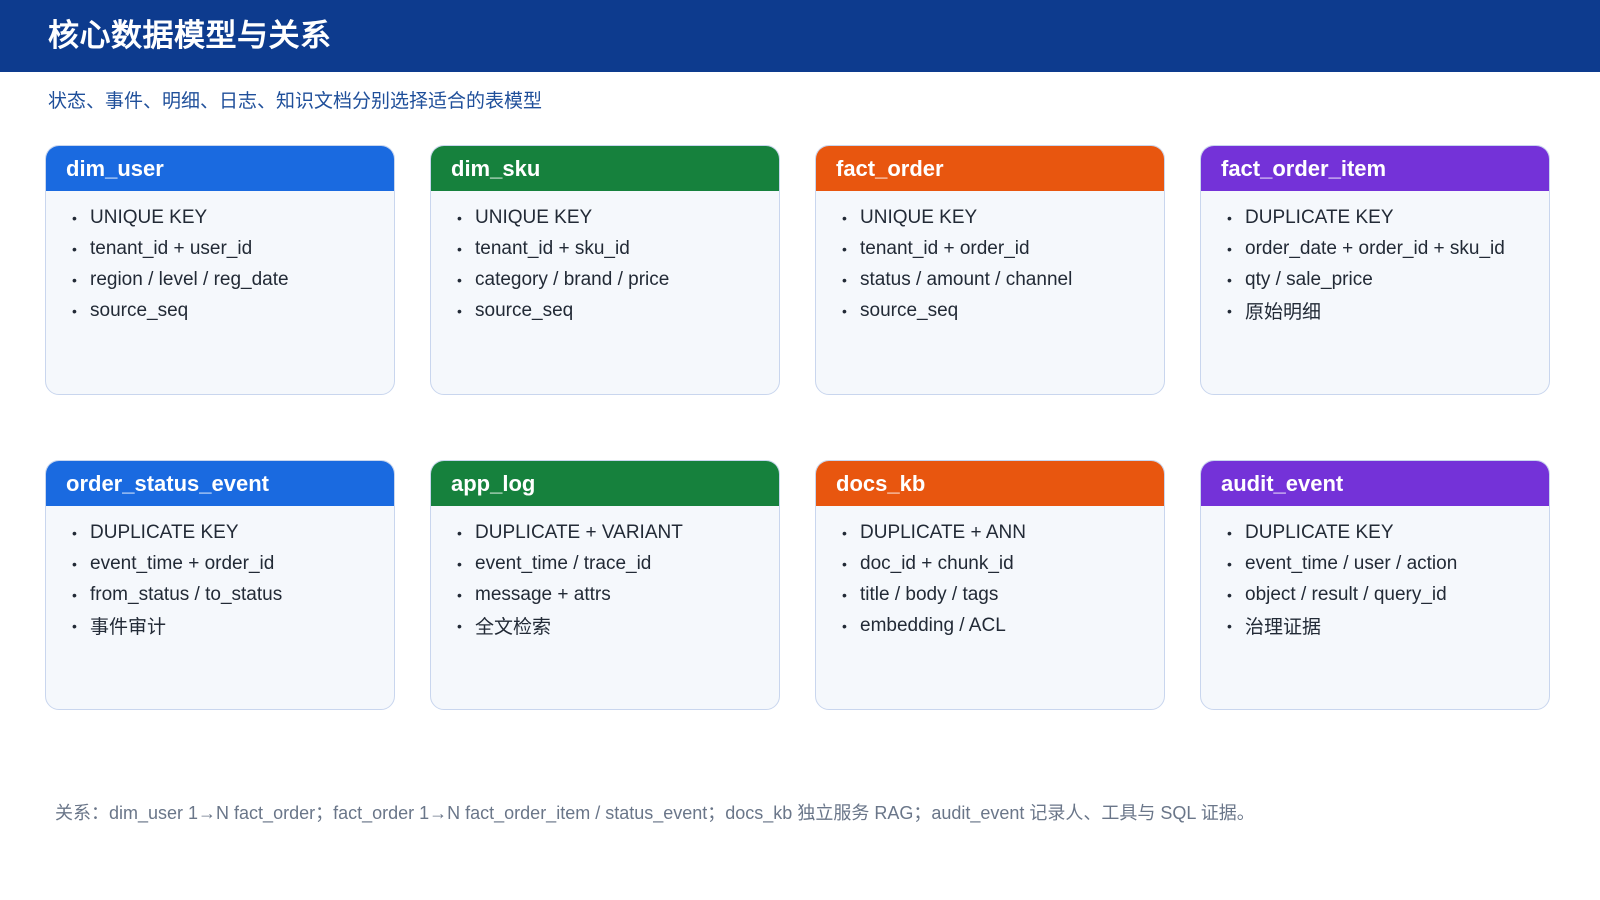 Image resolution: width=1600 pixels, height=900 pixels. I want to click on list-item: • tenant_id + sku_id, so click(618, 248).